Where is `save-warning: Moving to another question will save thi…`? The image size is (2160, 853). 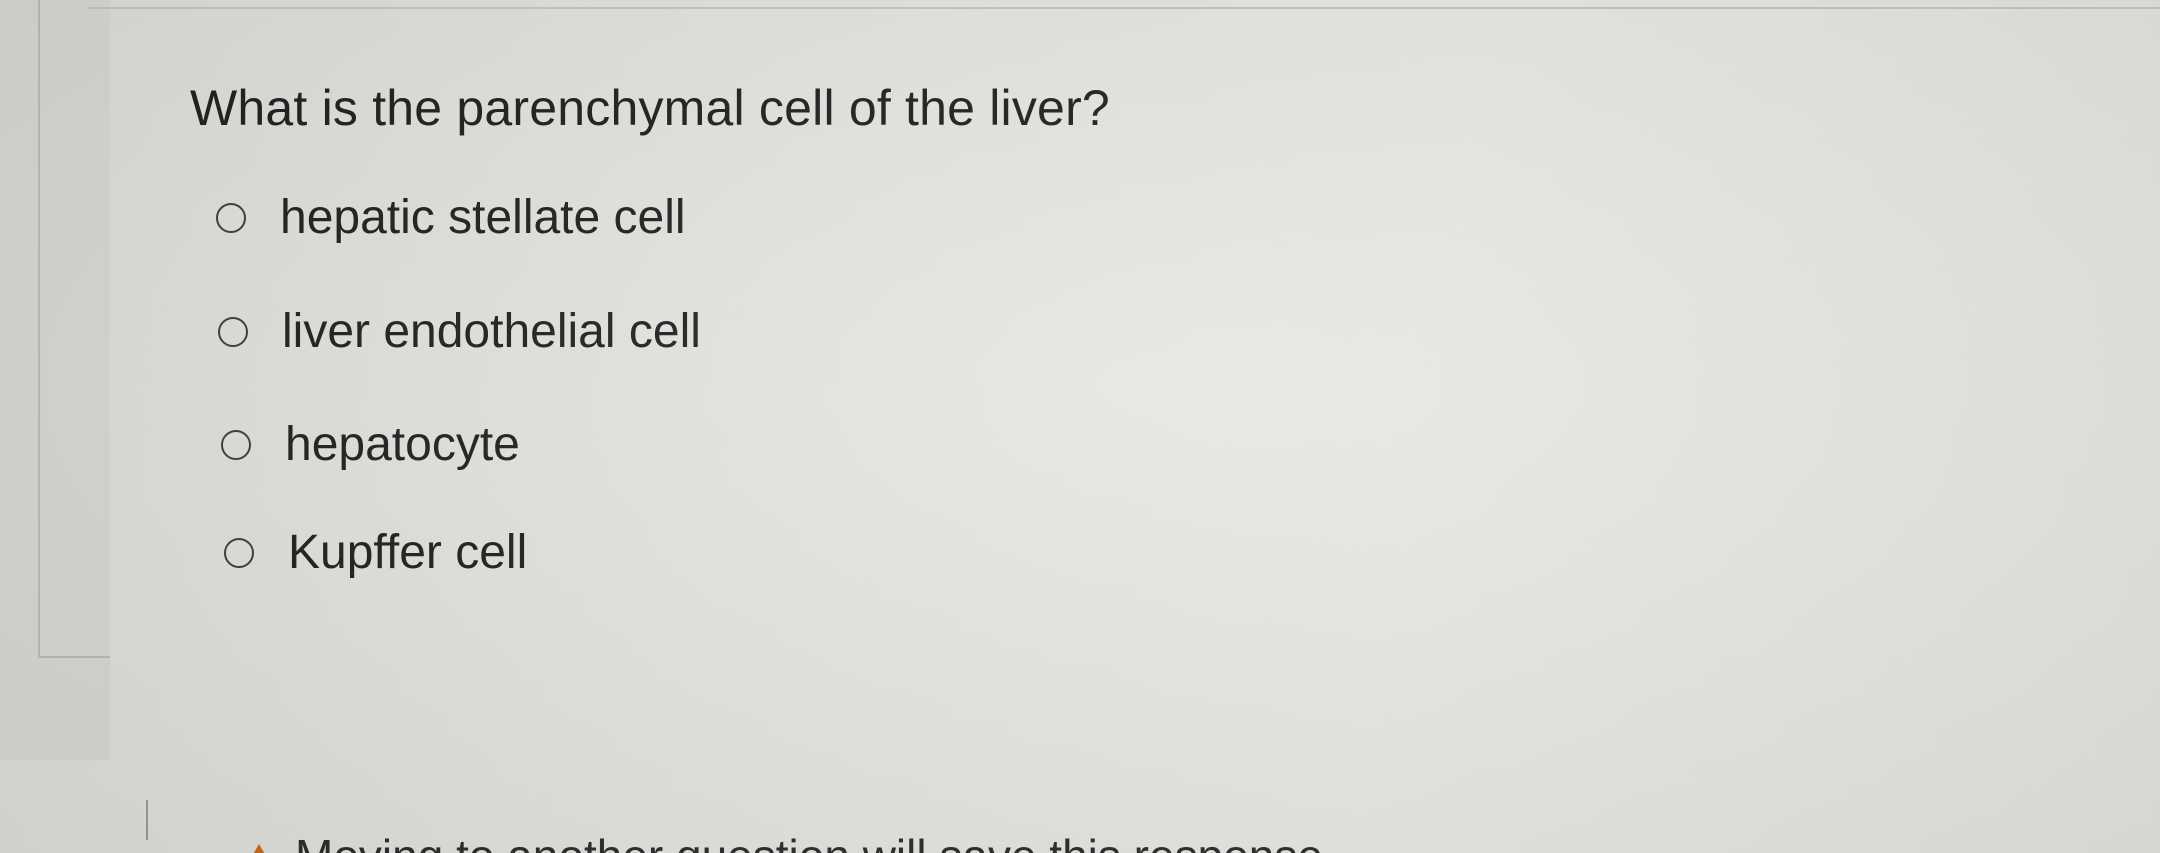
save-warning: Moving to another question will save thi… is located at coordinates (790, 840).